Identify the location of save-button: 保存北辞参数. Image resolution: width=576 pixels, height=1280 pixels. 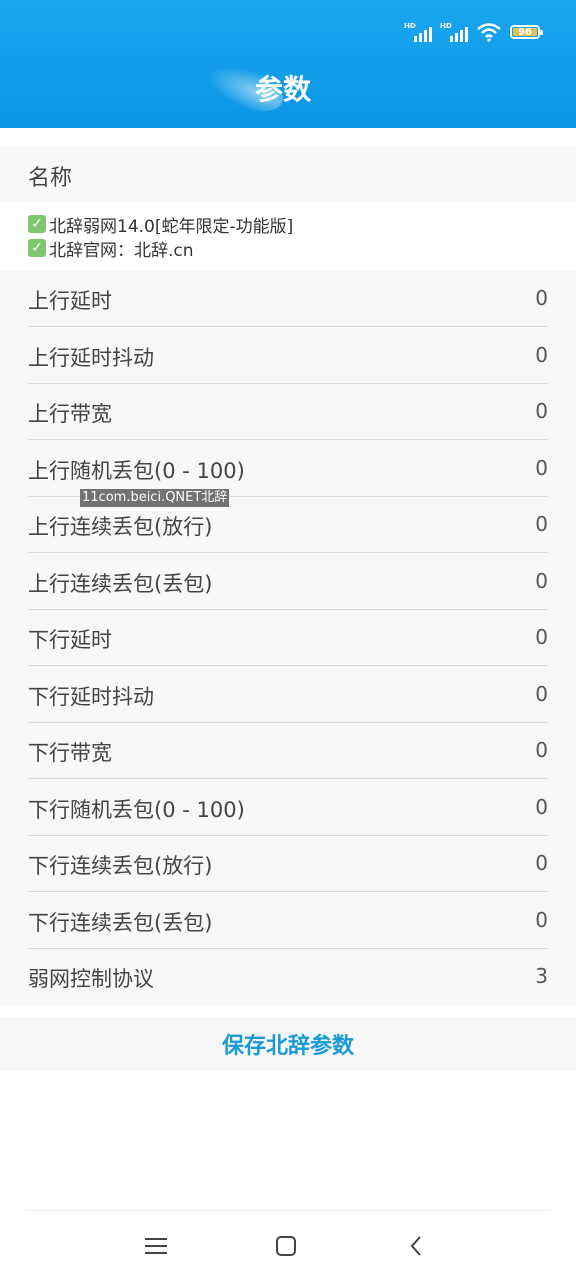
(288, 1044).